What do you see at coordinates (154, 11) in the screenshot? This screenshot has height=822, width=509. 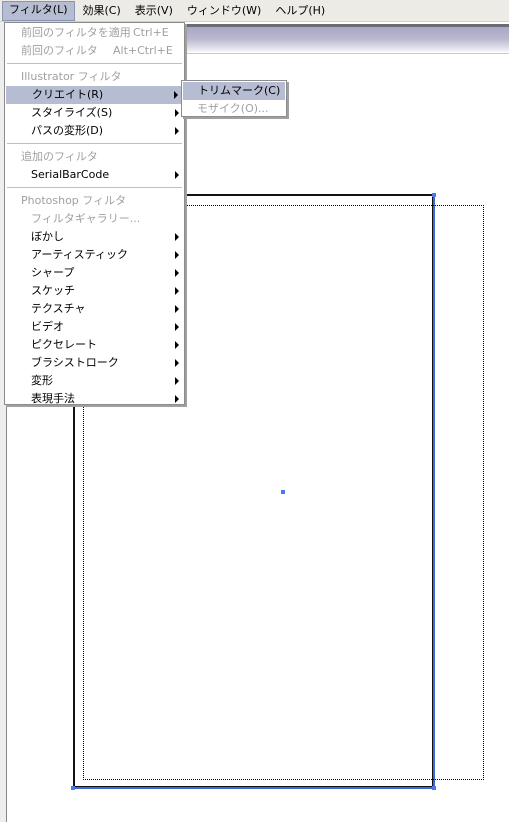 I see `menu-view: 表示(V)` at bounding box center [154, 11].